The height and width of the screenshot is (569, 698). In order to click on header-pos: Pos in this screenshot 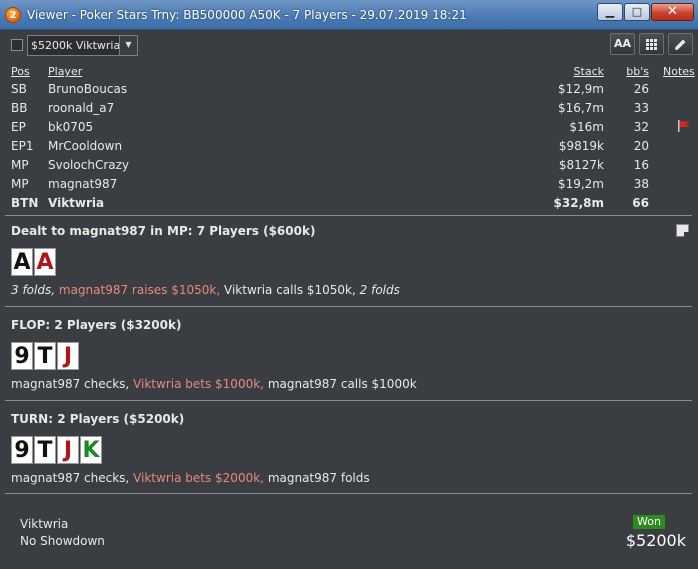, I will do `click(20, 71)`.